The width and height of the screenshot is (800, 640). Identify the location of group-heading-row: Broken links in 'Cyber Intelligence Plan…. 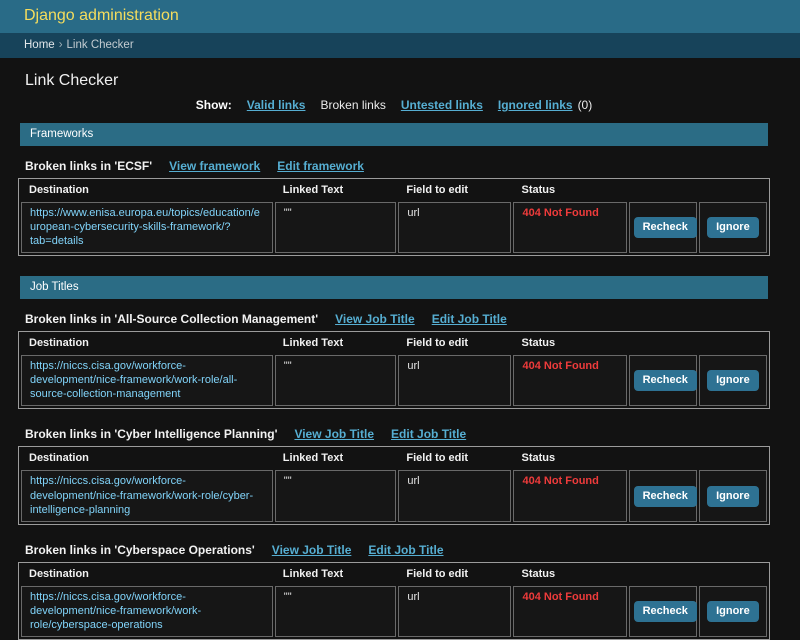
(397, 434).